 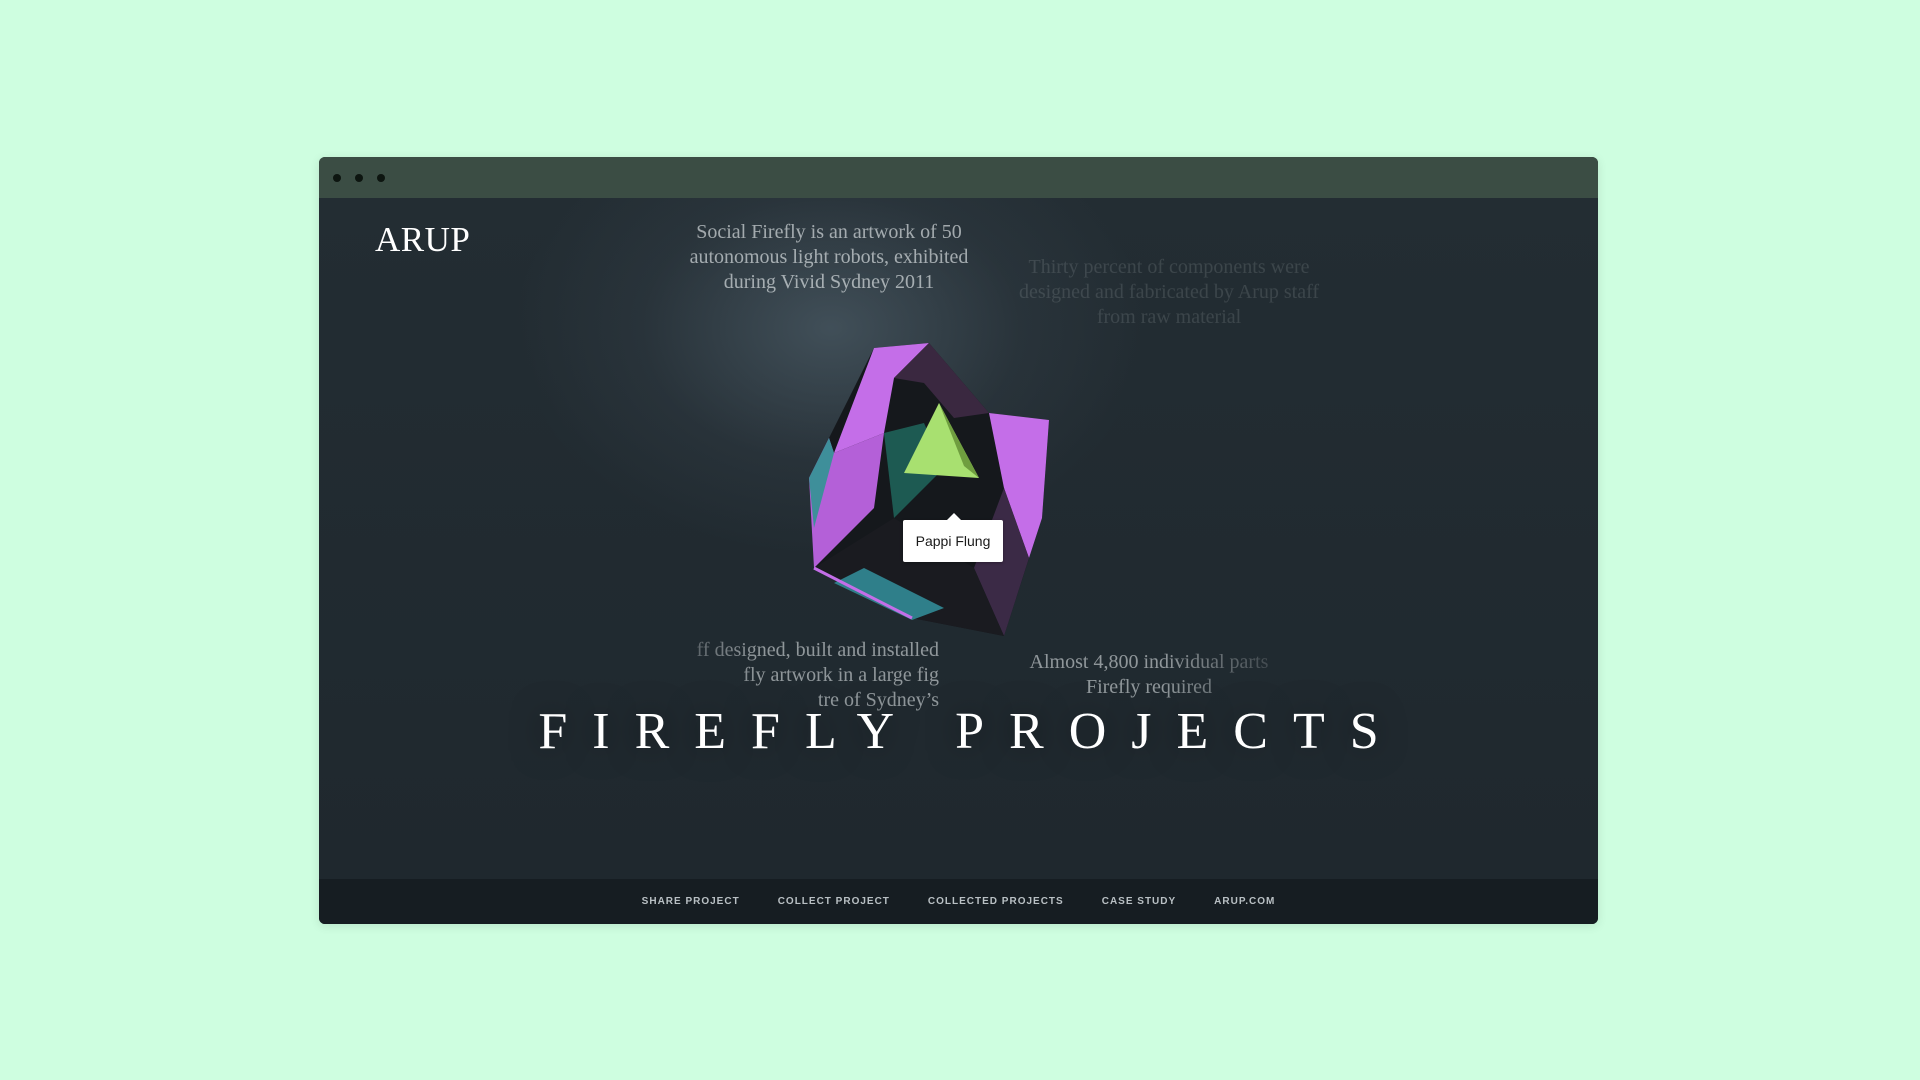 What do you see at coordinates (359, 178) in the screenshot?
I see `window-minimize-dot` at bounding box center [359, 178].